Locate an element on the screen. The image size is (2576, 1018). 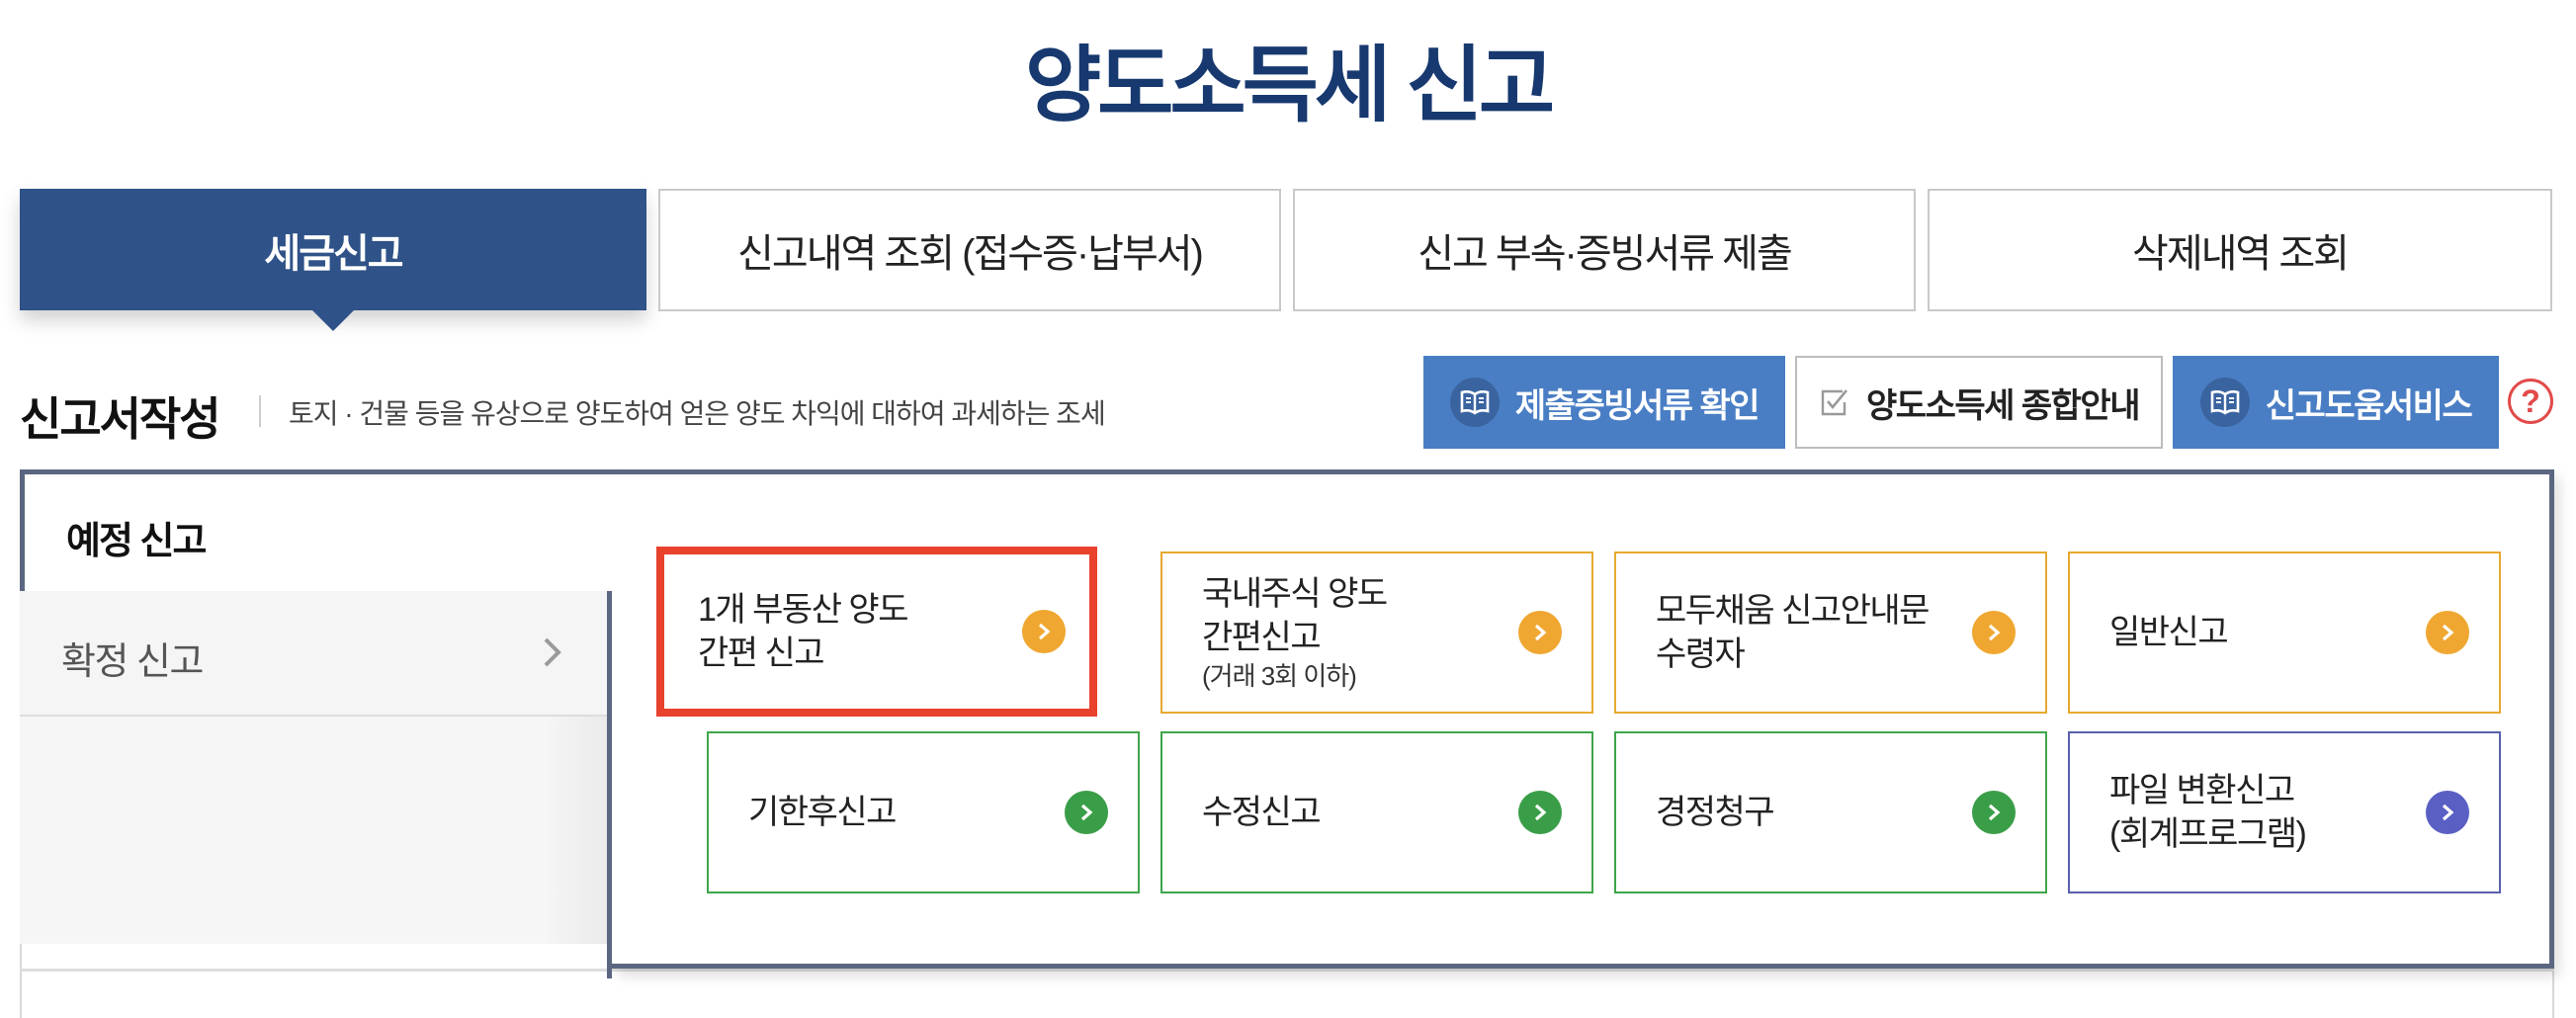
guide-button: 양도소득세 종합안내 is located at coordinates (1979, 403).